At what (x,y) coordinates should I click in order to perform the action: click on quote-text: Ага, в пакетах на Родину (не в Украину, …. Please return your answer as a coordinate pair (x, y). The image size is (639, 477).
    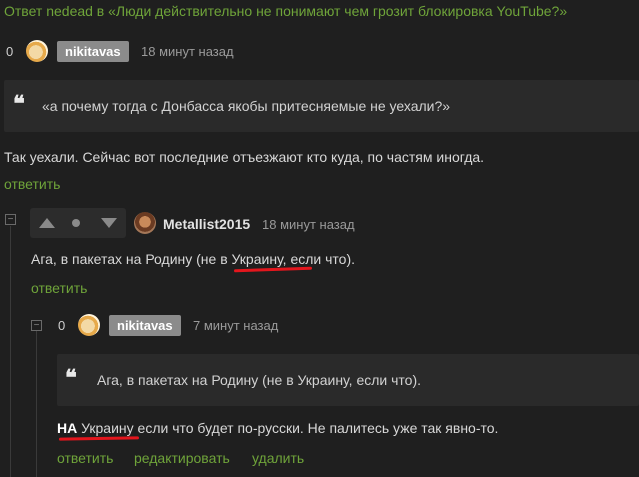
    Looking at the image, I should click on (259, 380).